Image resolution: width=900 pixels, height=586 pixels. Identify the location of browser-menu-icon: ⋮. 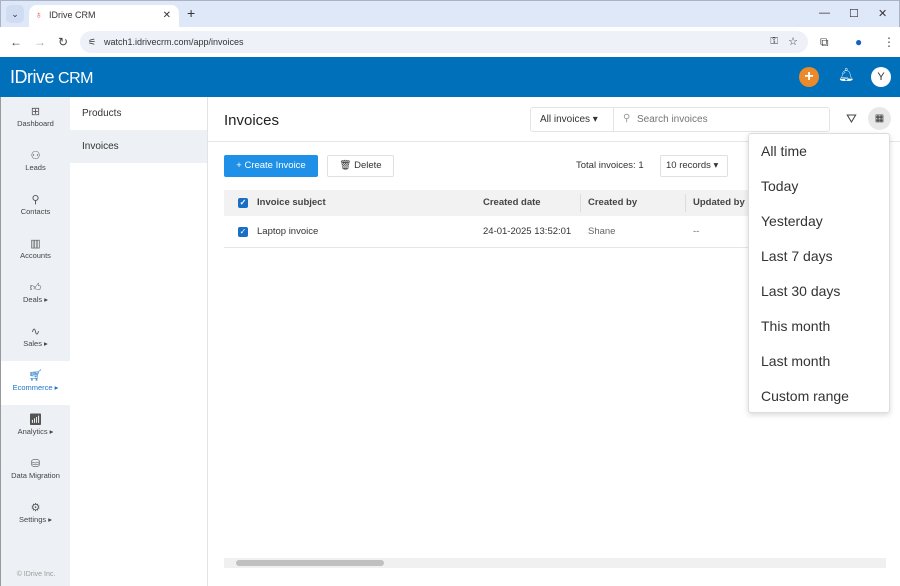
(889, 42).